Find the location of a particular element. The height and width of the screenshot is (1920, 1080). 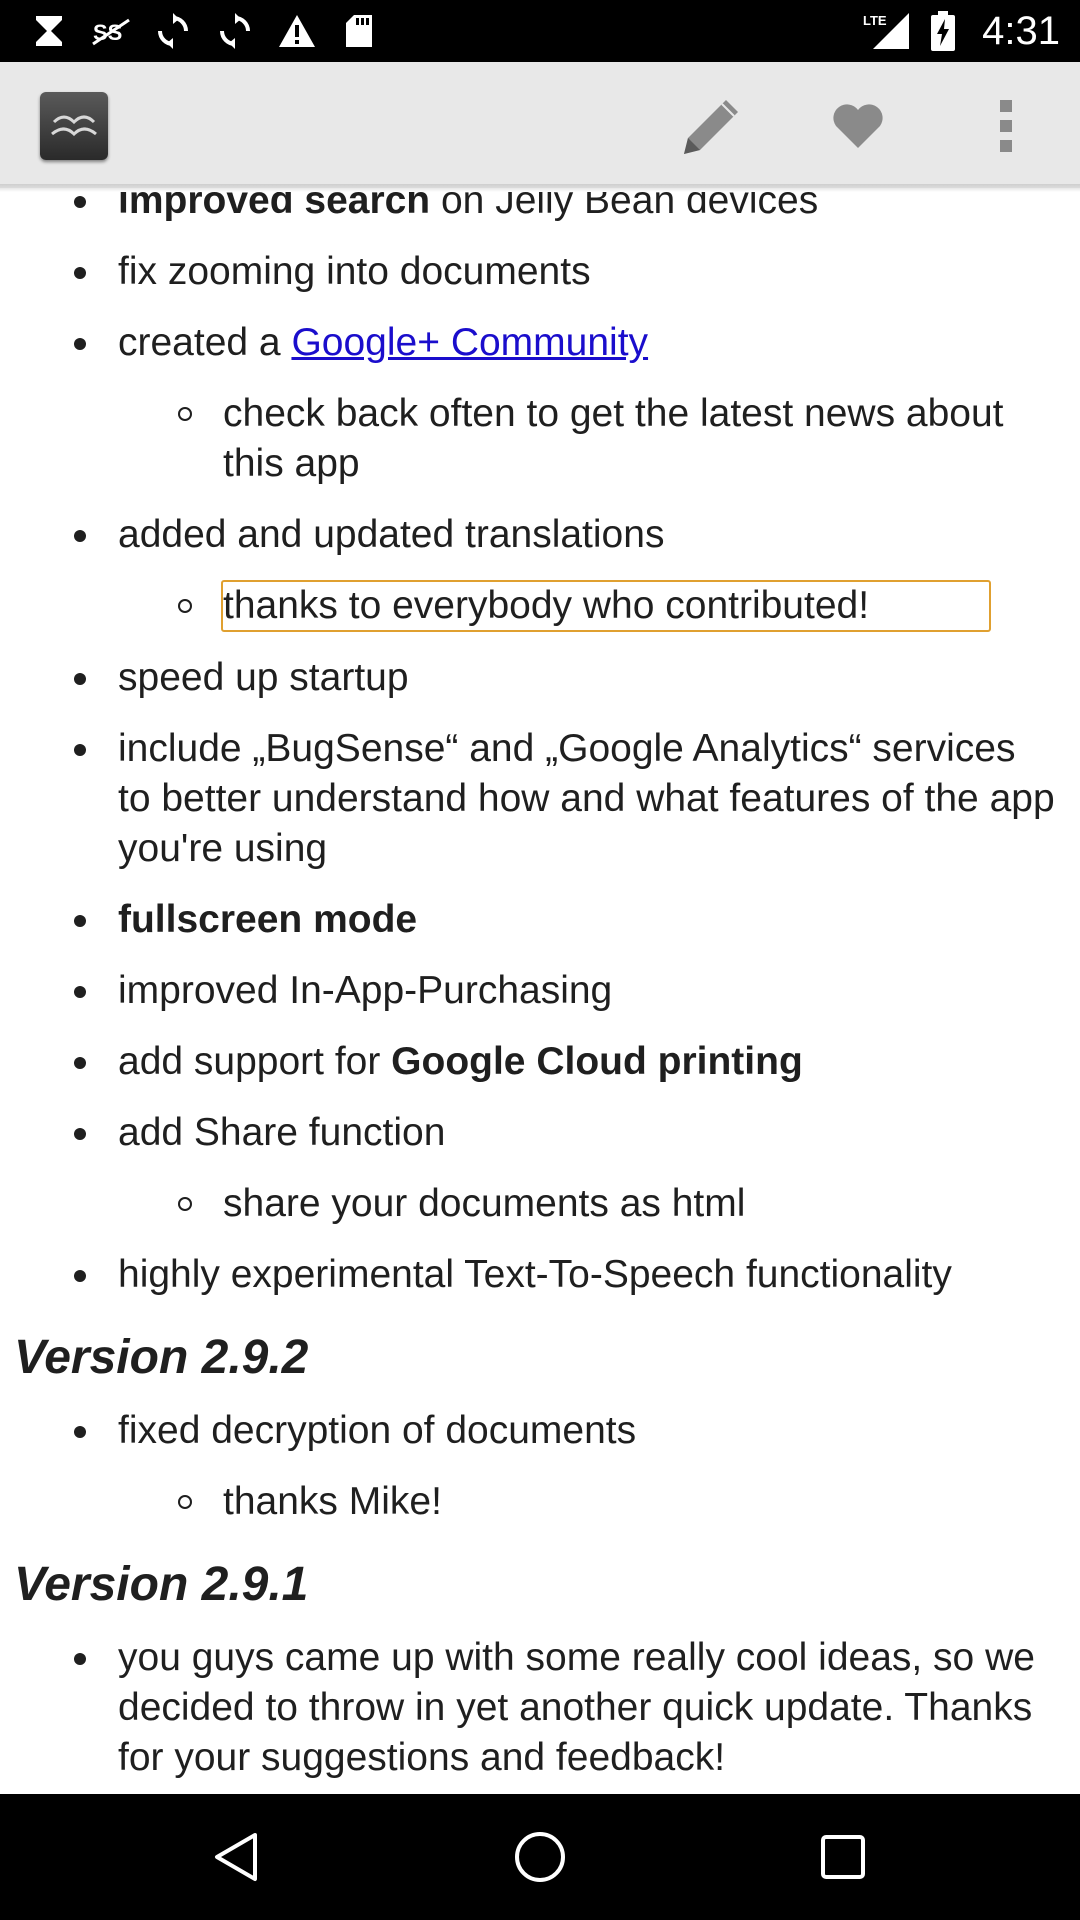

list-item: improved In-App-Purchasing is located at coordinates (540, 991).